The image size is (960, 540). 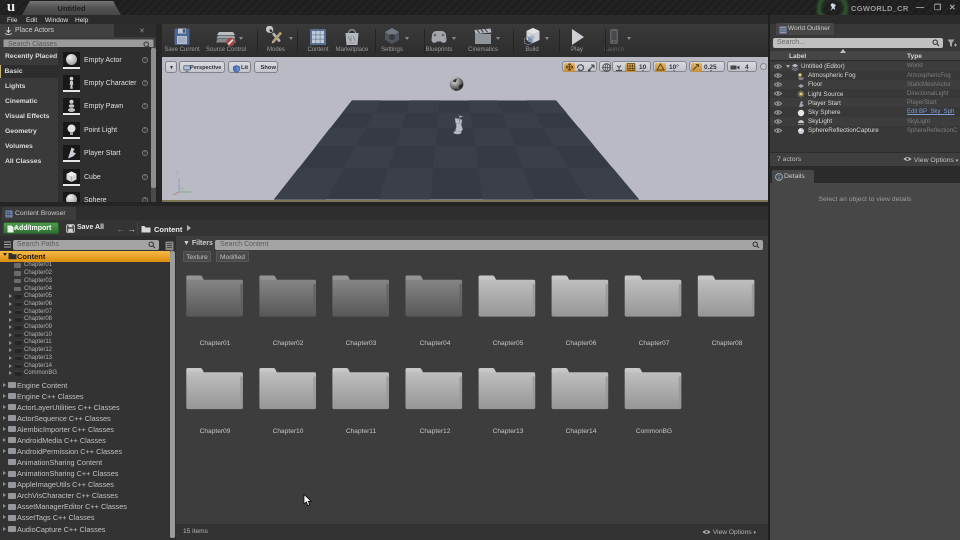 I want to click on svg-text: Z, so click(x=177, y=174).